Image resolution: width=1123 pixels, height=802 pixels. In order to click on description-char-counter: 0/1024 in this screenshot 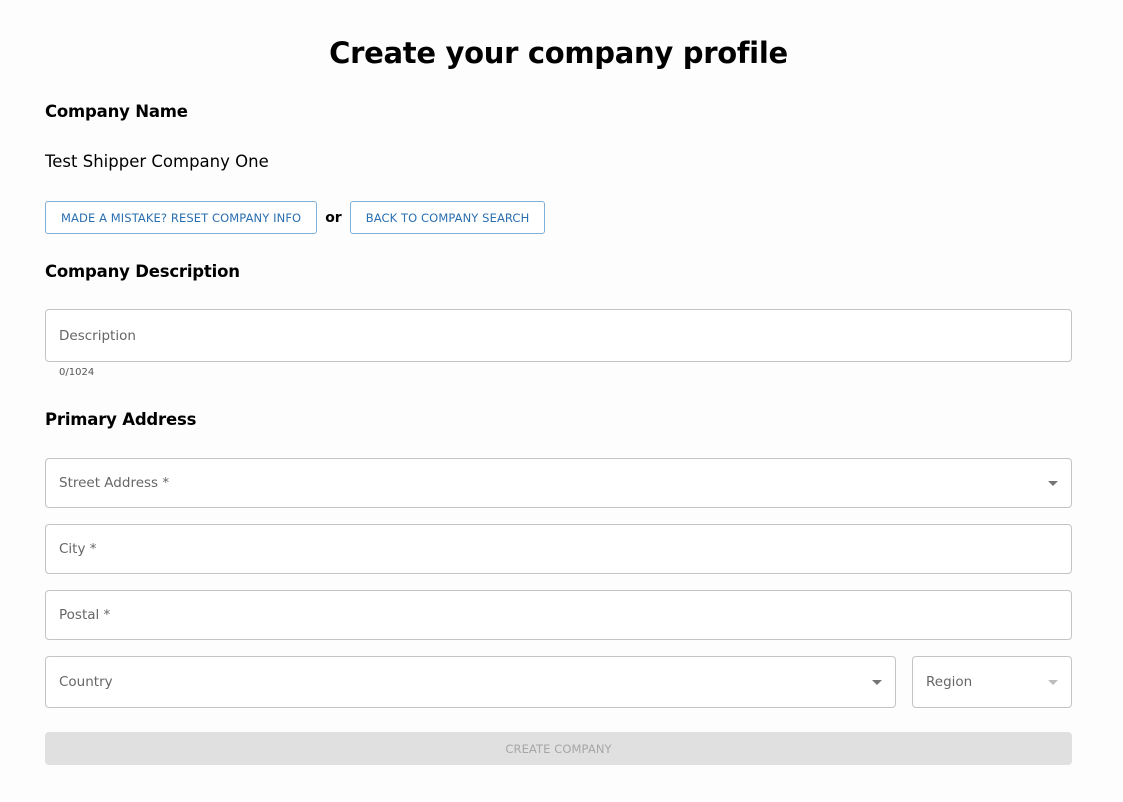, I will do `click(77, 372)`.